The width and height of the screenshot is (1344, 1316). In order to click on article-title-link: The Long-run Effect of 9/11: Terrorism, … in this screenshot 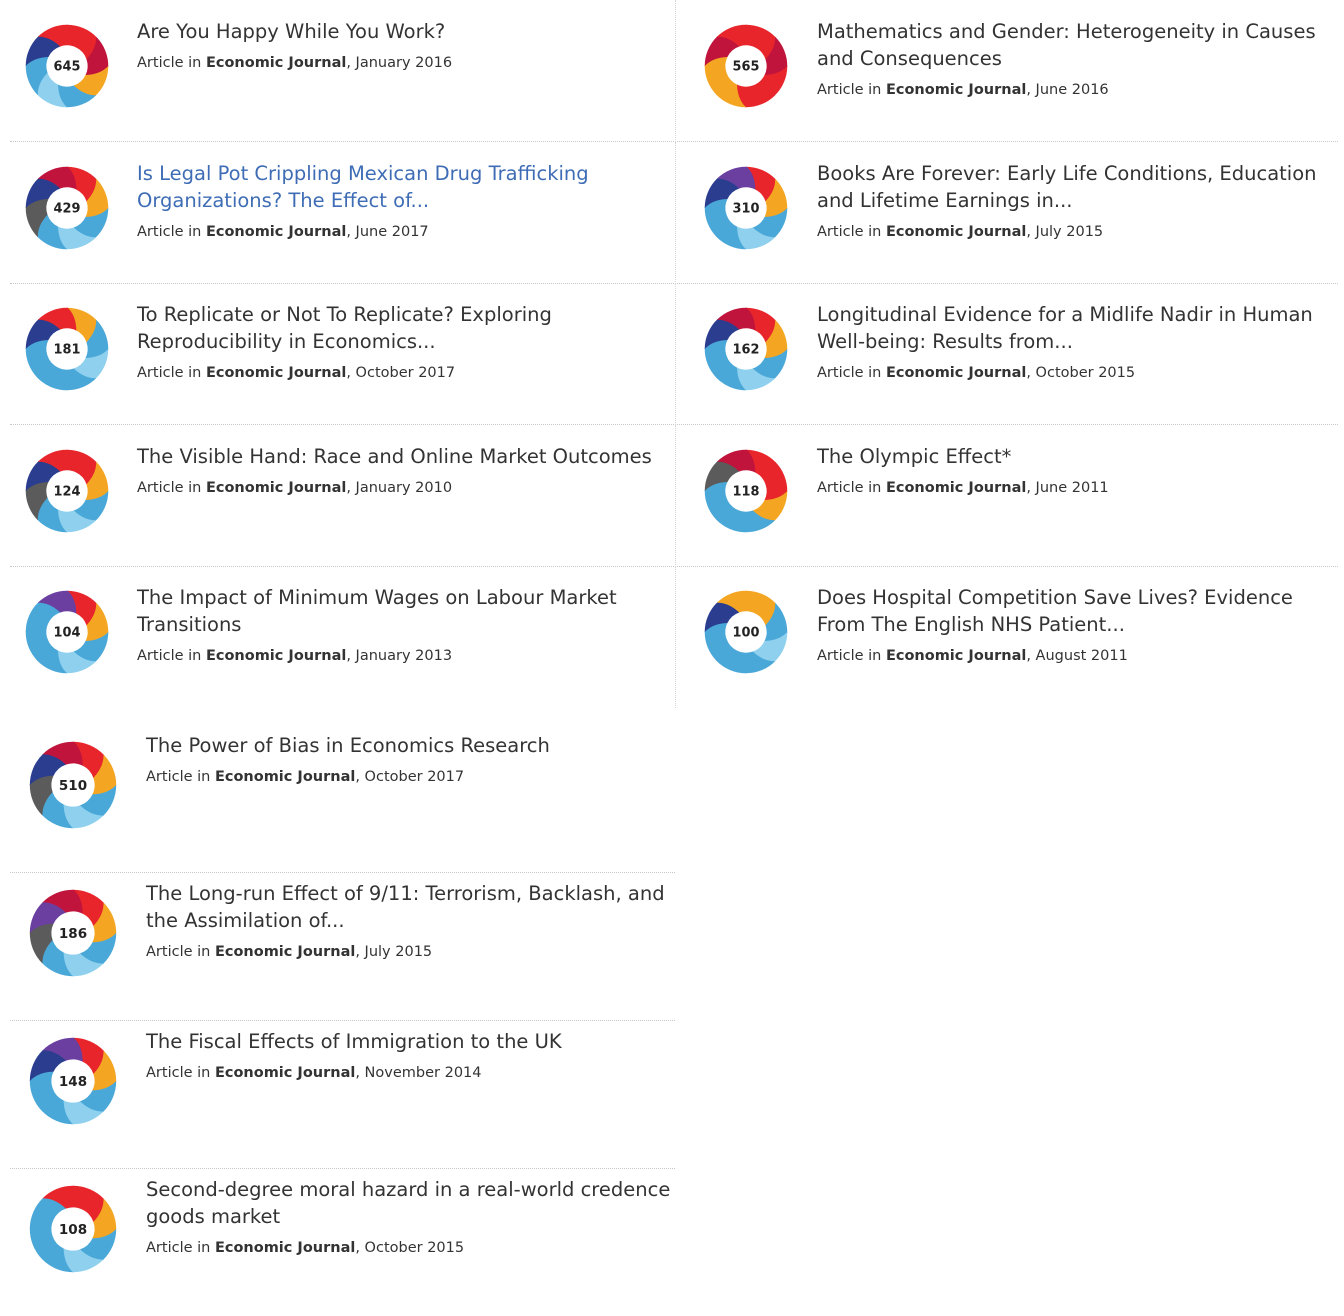, I will do `click(408, 907)`.